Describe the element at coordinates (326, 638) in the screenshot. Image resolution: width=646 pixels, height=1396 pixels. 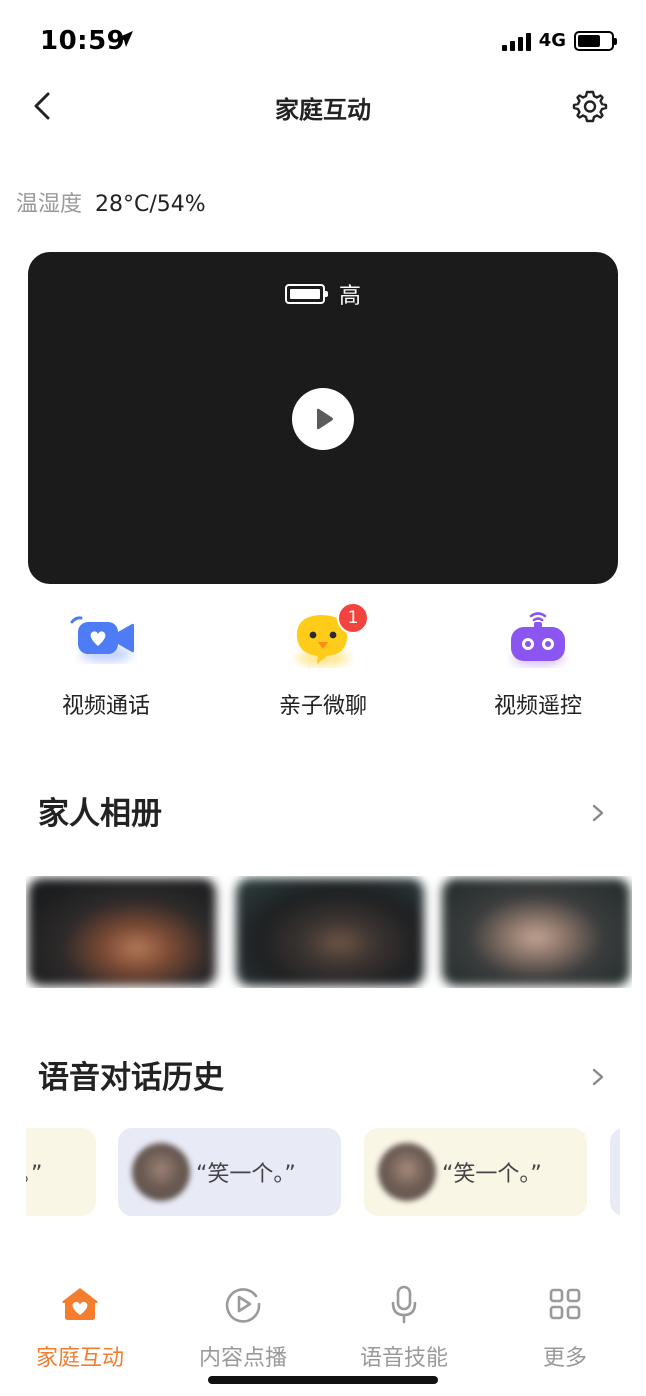
I see `chick-chat-icon: 1` at that location.